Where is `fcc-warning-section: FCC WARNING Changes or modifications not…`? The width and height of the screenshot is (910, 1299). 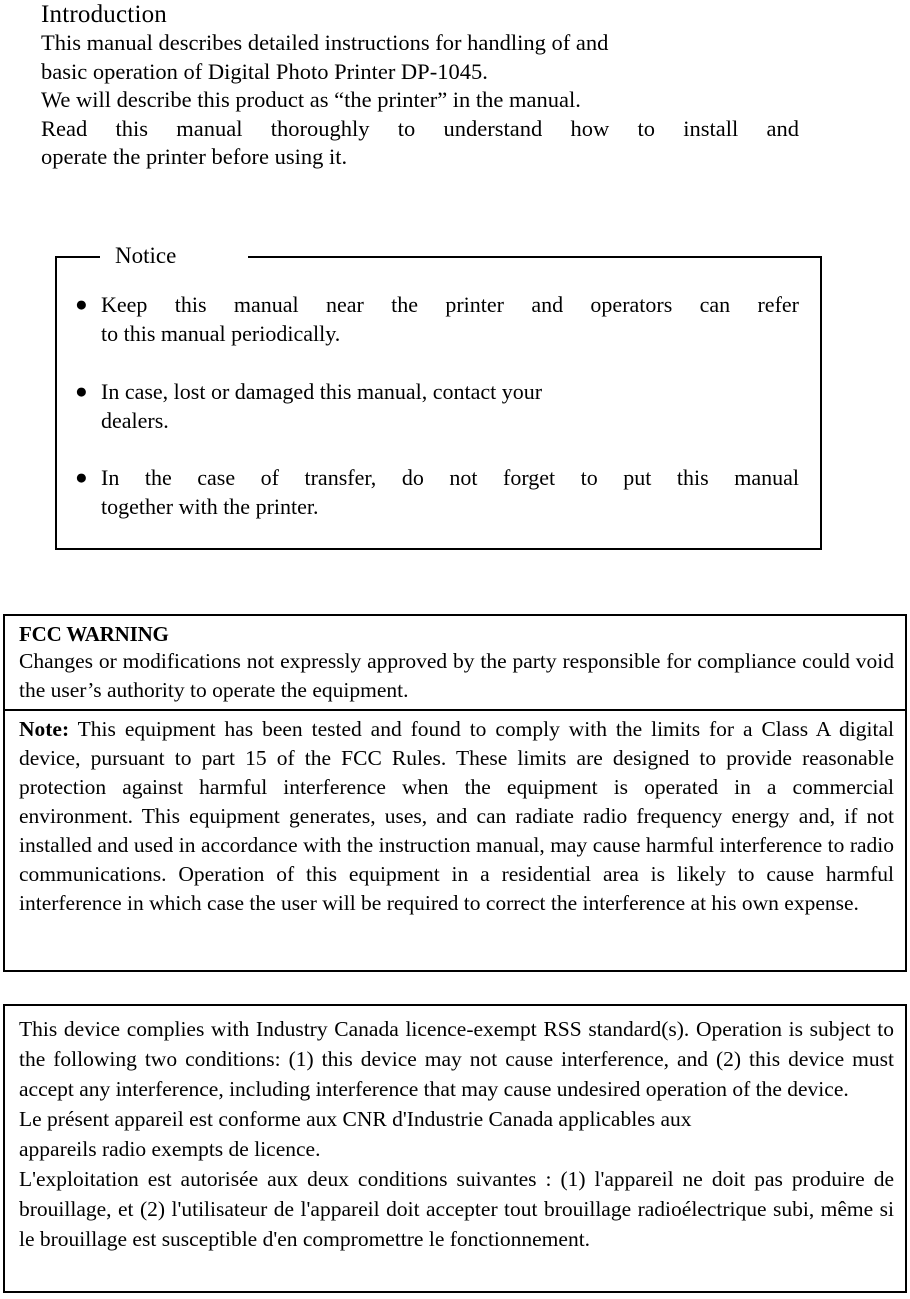 fcc-warning-section: FCC WARNING Changes or modifications not… is located at coordinates (455, 663).